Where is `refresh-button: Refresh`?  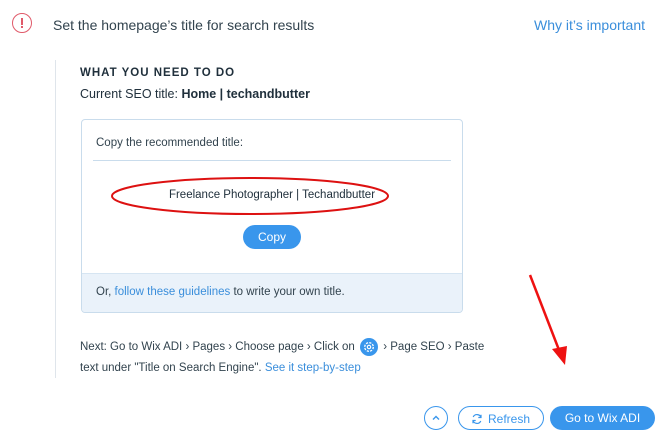
refresh-button: Refresh is located at coordinates (501, 418).